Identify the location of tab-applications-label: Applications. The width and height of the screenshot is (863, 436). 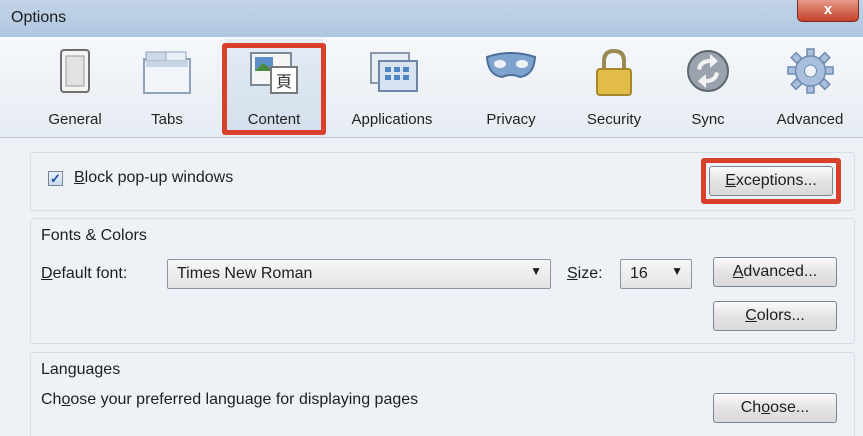
(392, 119).